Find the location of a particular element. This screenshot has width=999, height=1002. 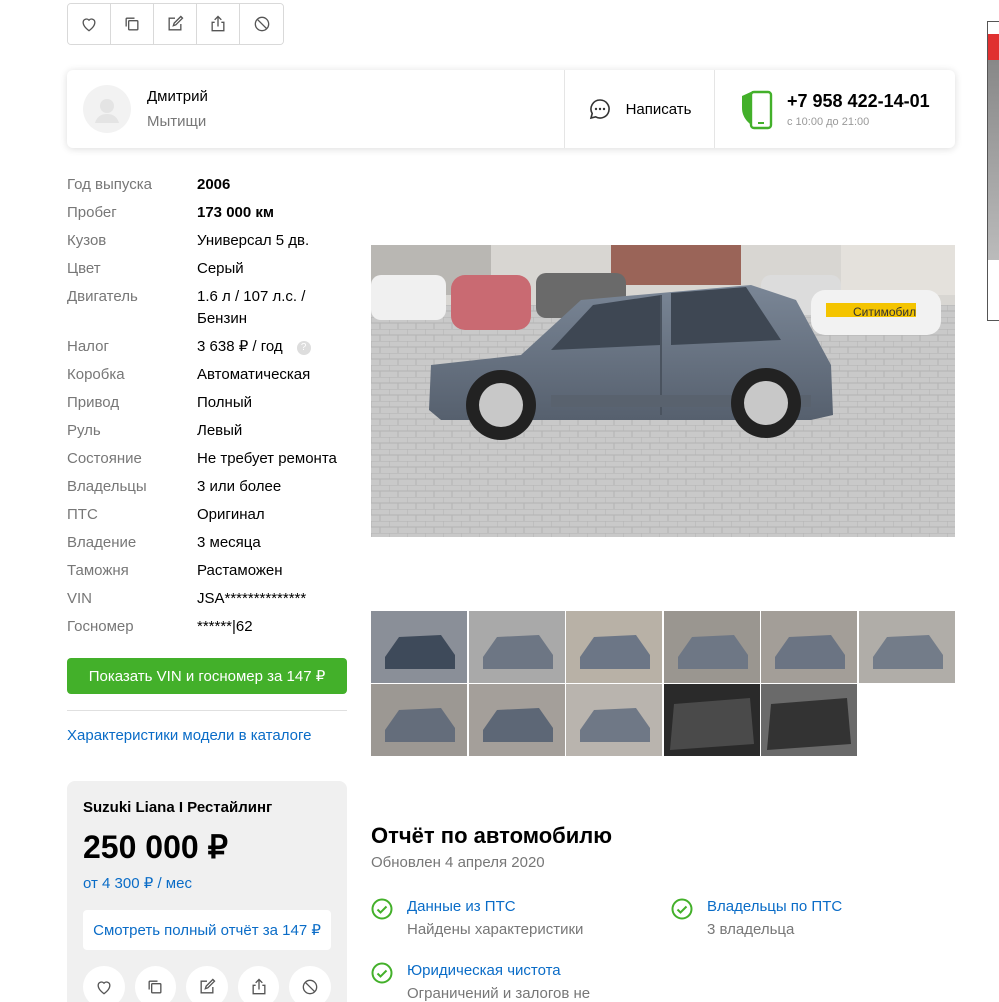

spec-row: Госномер ******|62 is located at coordinates (212, 627).